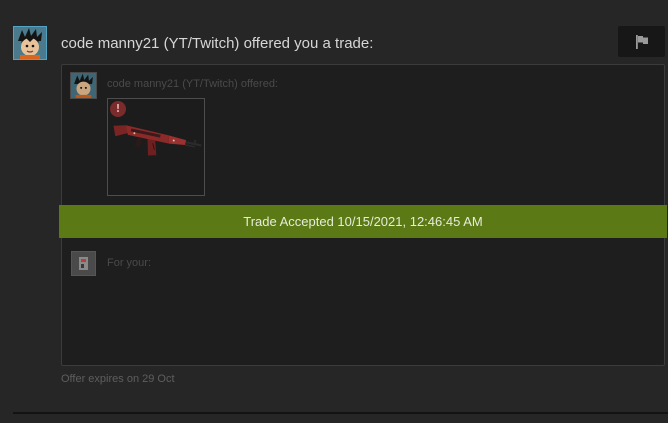 The image size is (668, 423). What do you see at coordinates (129, 263) in the screenshot?
I see `your-items-label: For your:` at bounding box center [129, 263].